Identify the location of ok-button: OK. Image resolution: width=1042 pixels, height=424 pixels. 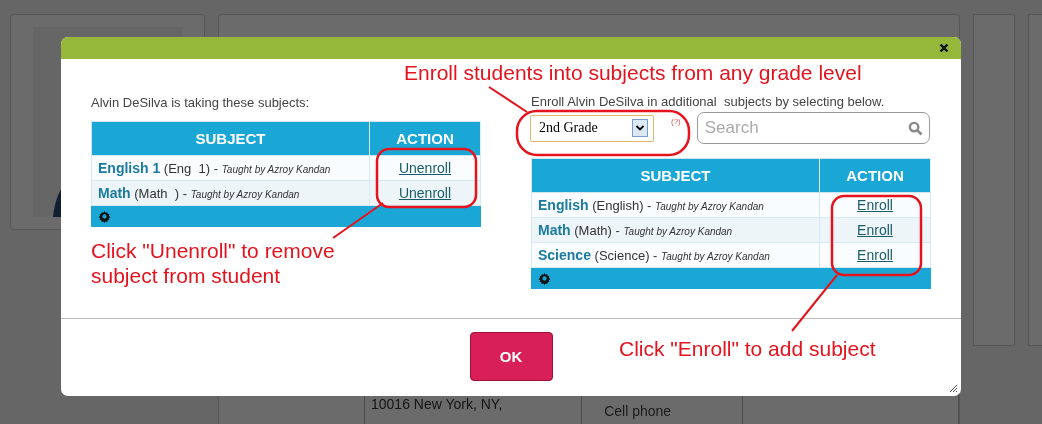
(511, 356).